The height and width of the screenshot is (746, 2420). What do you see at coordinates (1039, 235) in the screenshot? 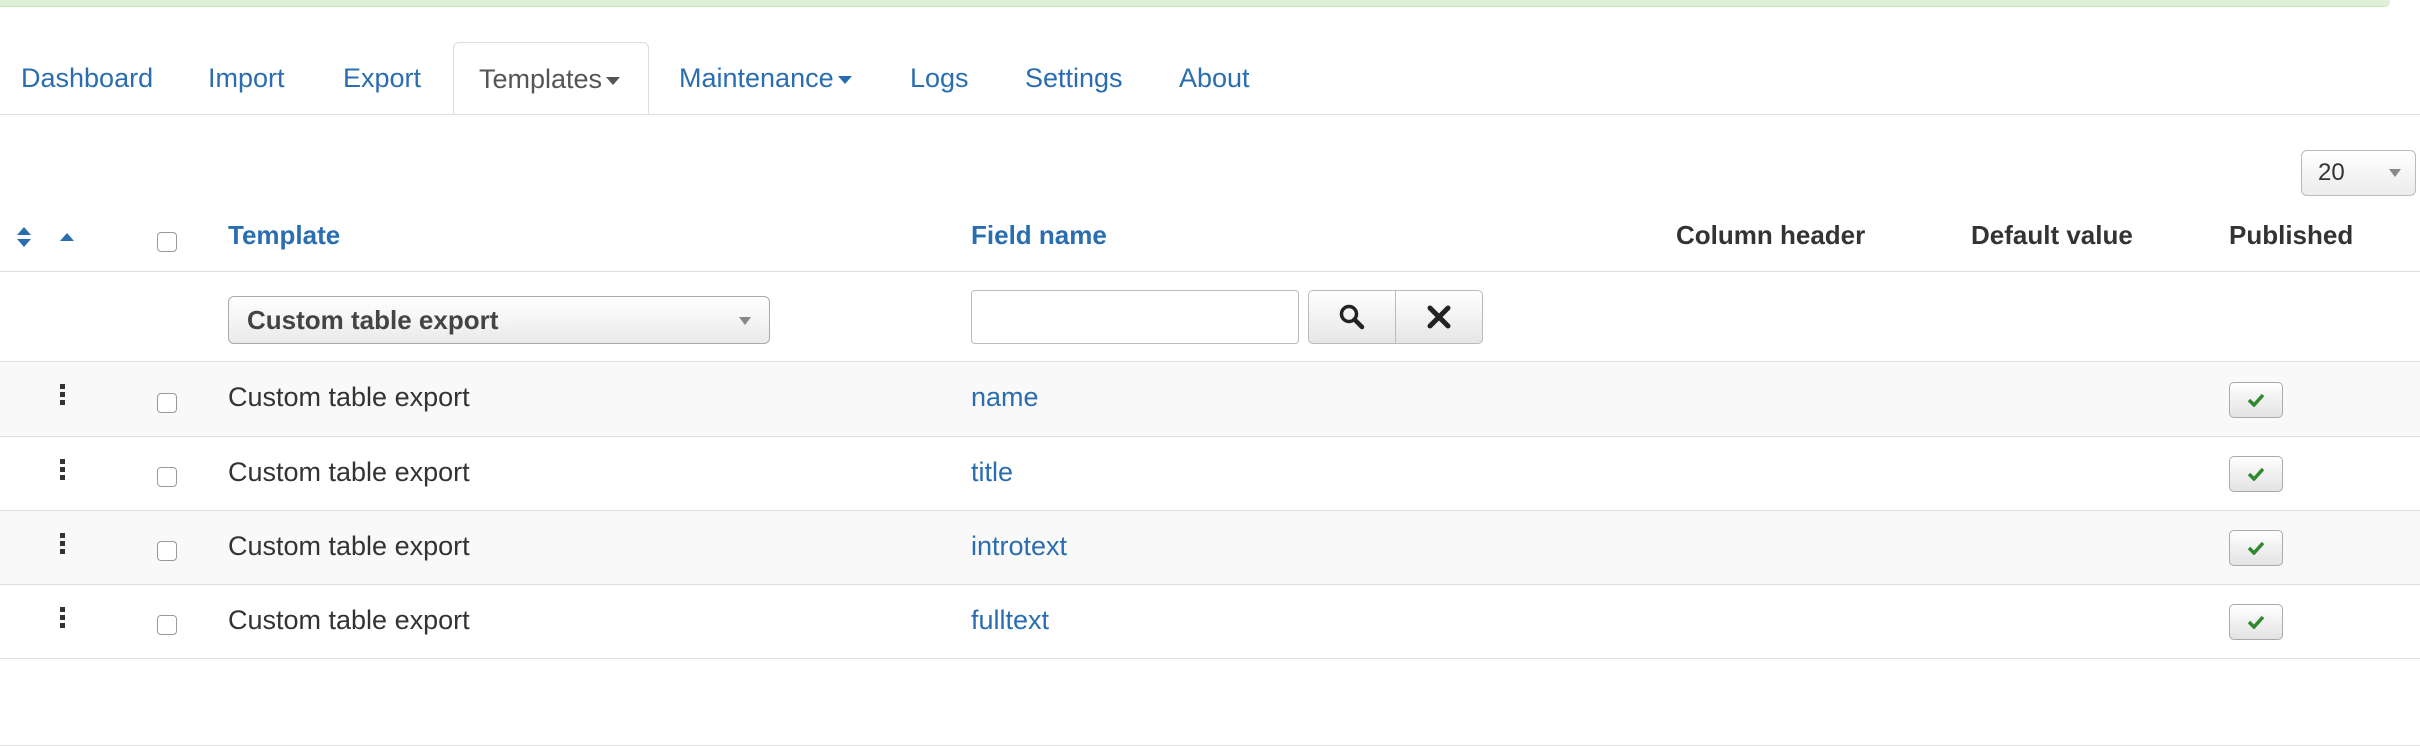
I see `column-header-field-name: Field name` at bounding box center [1039, 235].